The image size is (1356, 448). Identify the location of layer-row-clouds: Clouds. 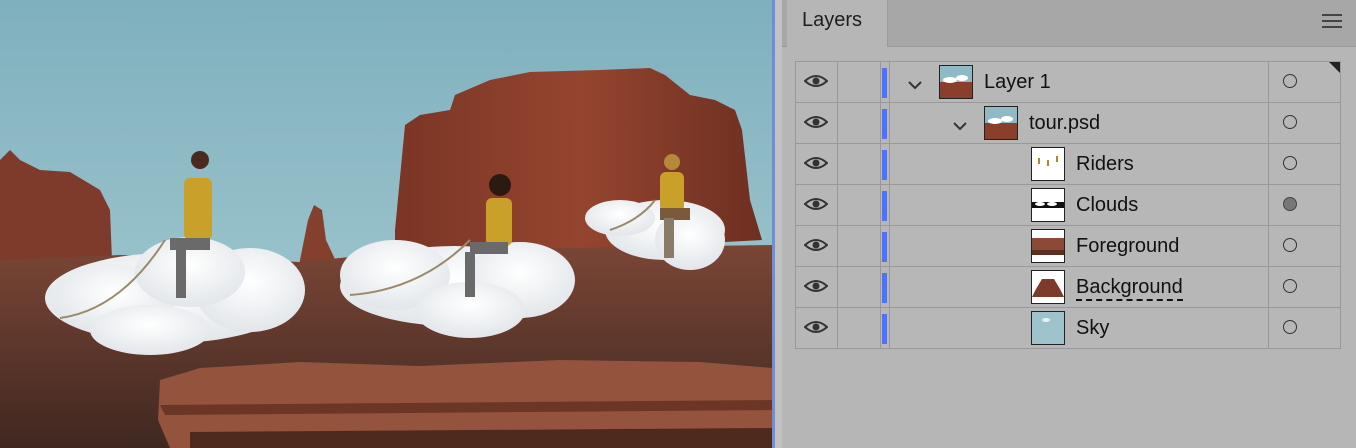
(1068, 205).